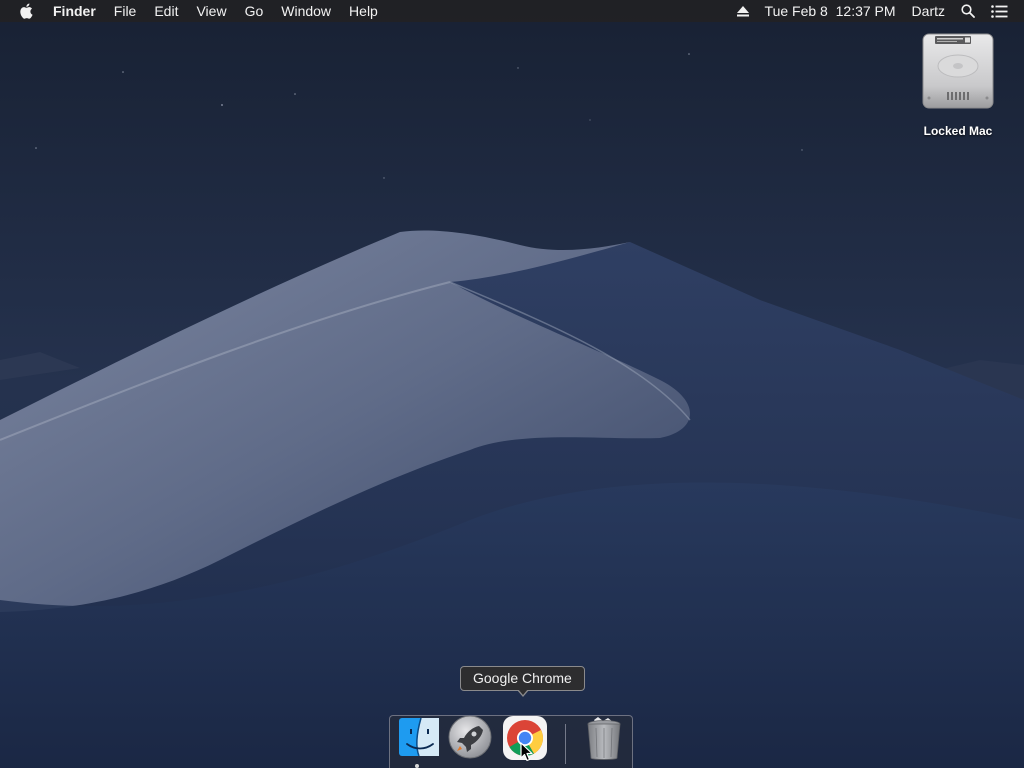  Describe the element at coordinates (565, 744) in the screenshot. I see `dock-separator` at that location.